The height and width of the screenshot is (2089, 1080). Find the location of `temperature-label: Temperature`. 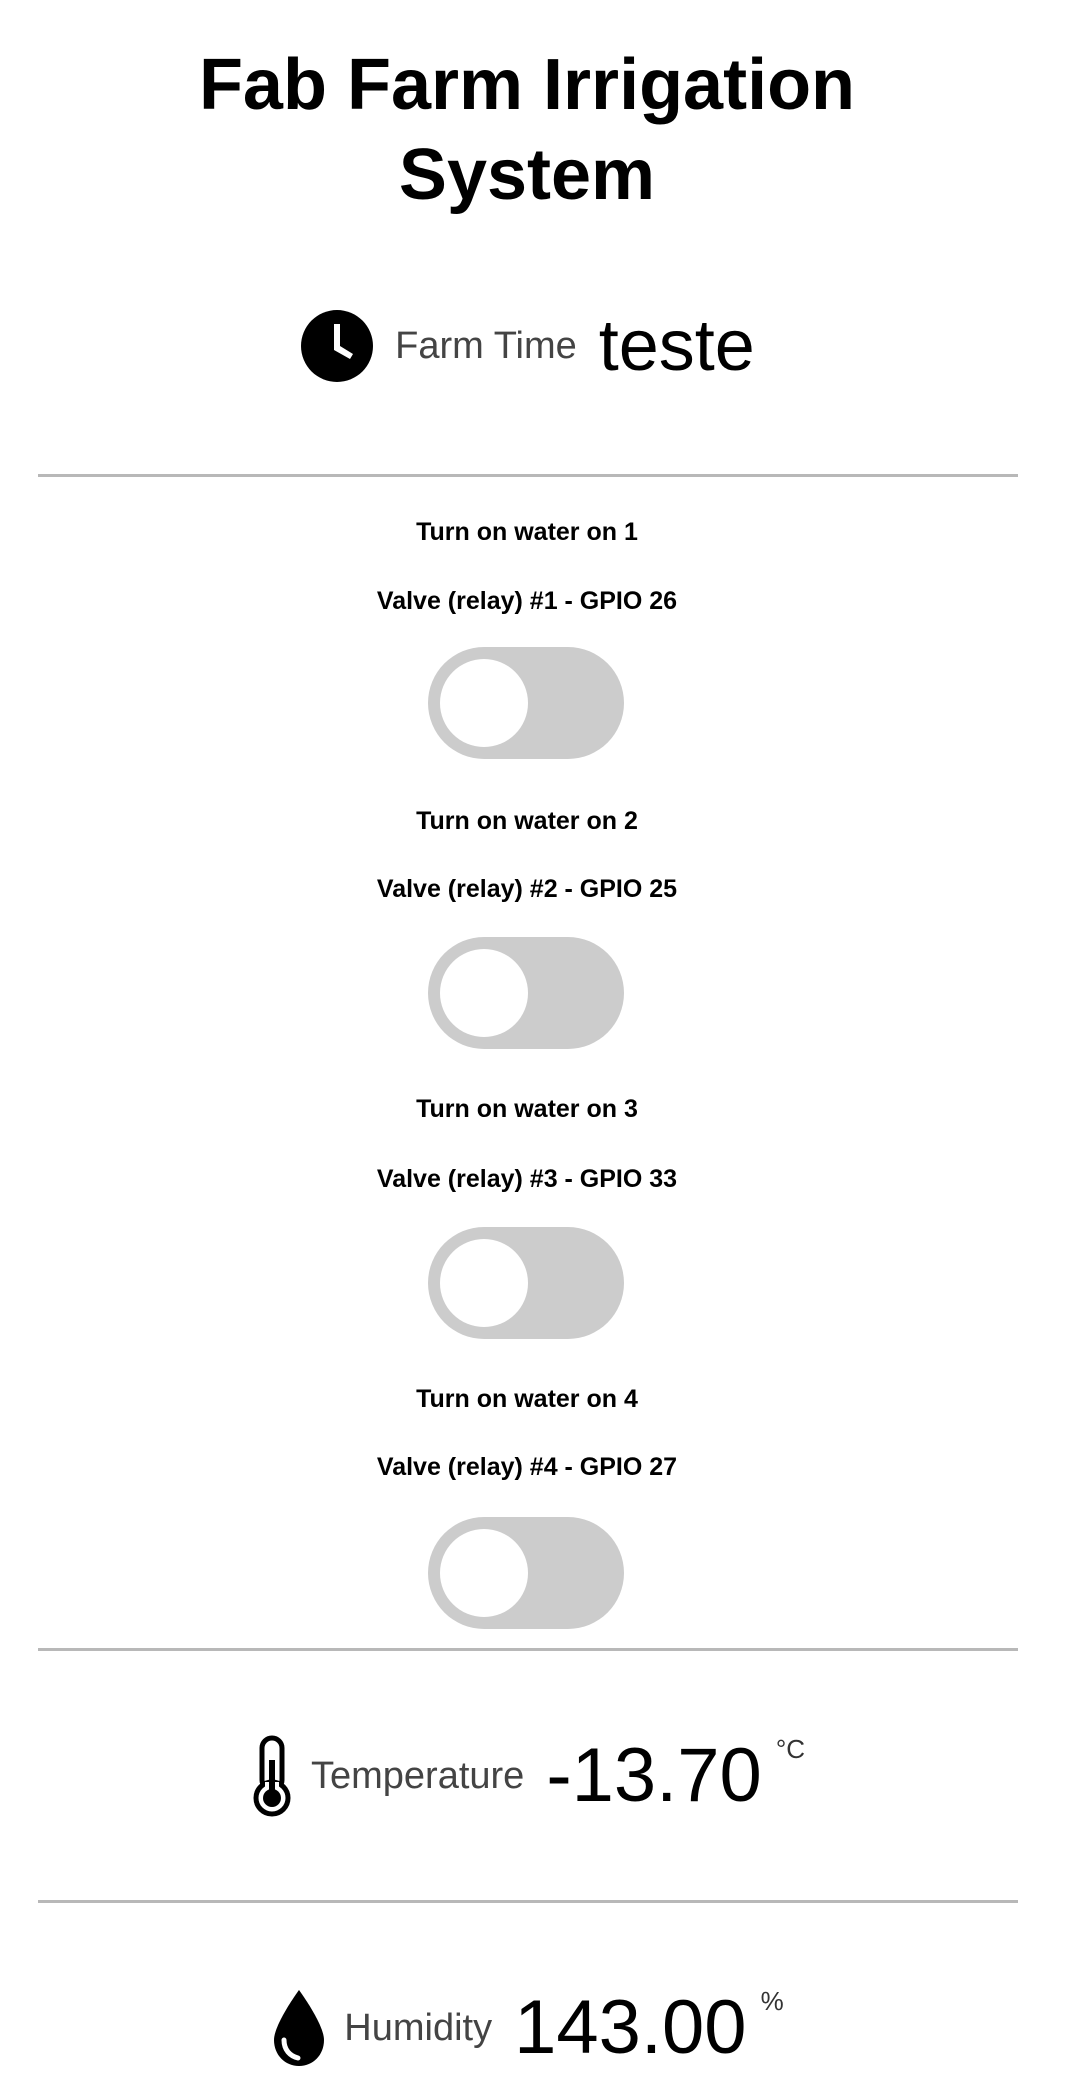

temperature-label: Temperature is located at coordinates (417, 1775).